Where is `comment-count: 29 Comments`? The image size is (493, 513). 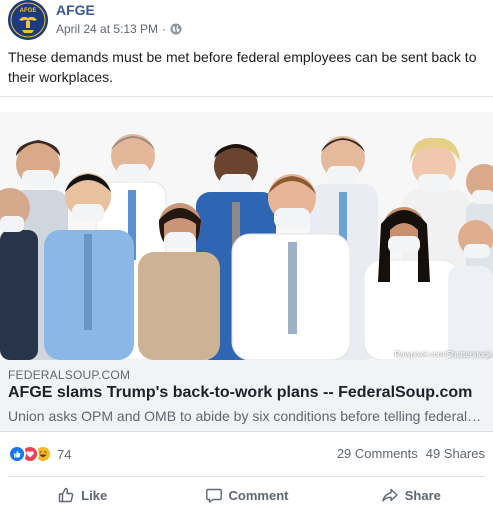
comment-count: 29 Comments is located at coordinates (377, 453).